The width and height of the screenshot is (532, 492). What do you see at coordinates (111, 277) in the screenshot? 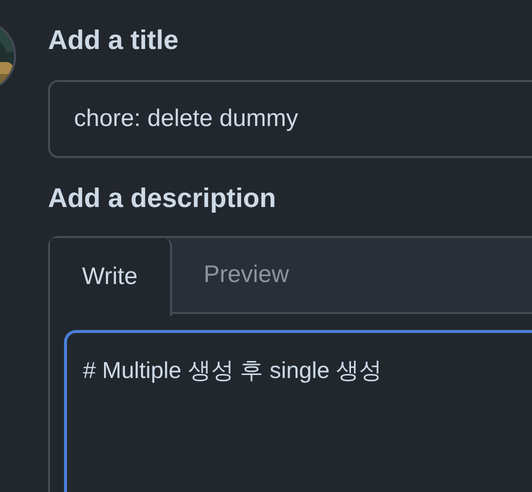
I see `tab: Write` at bounding box center [111, 277].